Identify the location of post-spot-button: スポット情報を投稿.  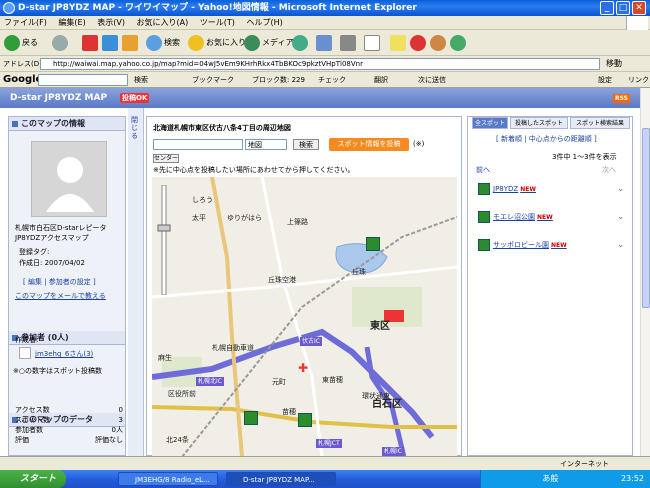
(369, 144).